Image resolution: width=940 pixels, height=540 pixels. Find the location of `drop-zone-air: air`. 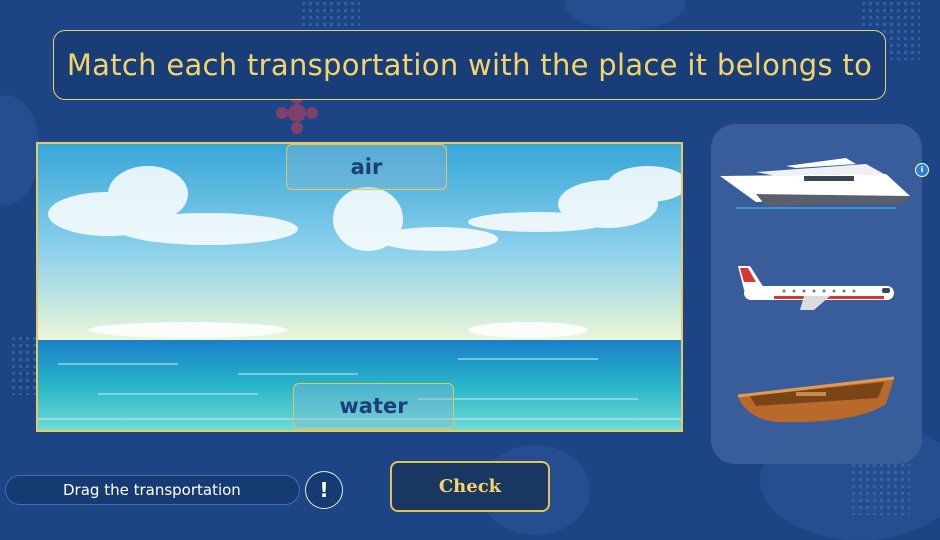

drop-zone-air: air is located at coordinates (366, 167).